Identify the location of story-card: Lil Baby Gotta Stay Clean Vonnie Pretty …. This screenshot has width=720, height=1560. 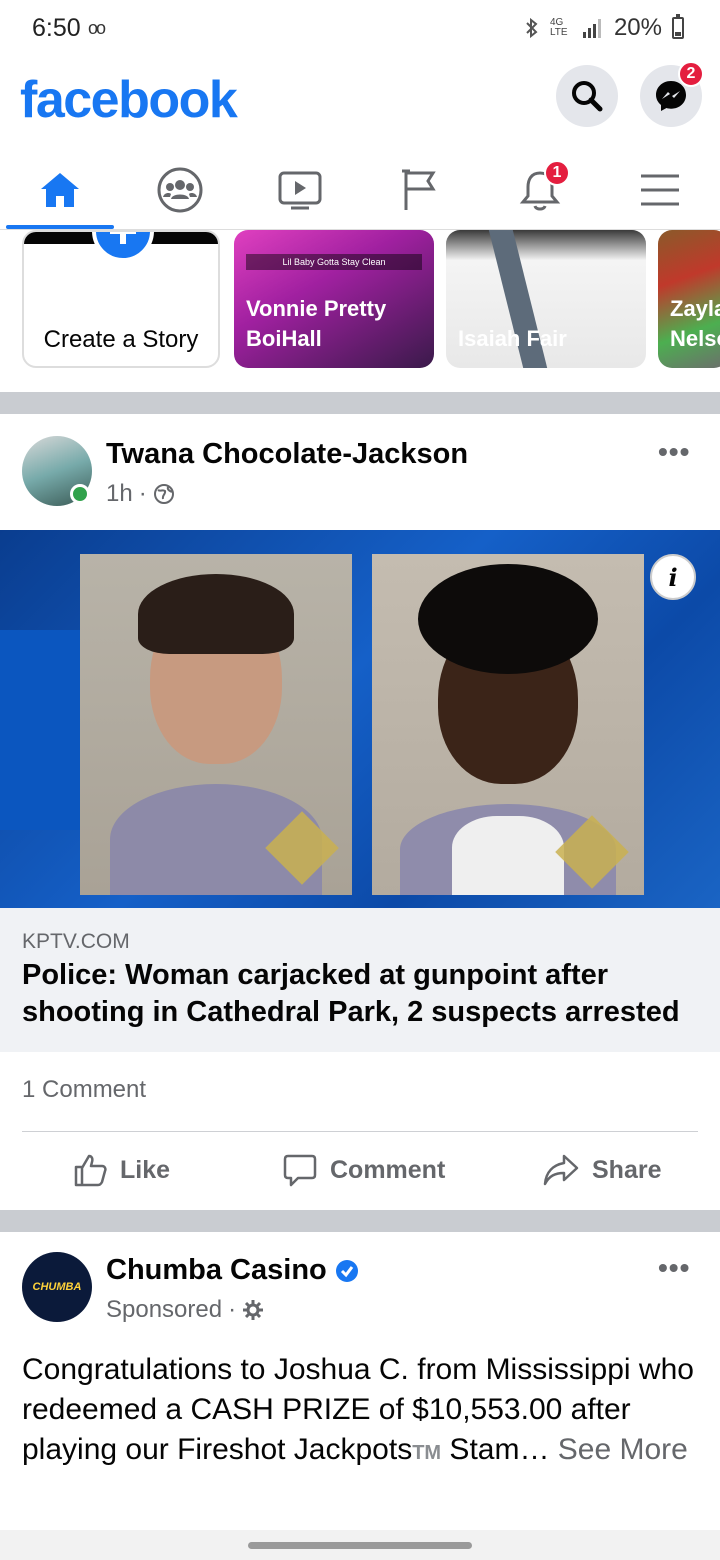
(334, 299).